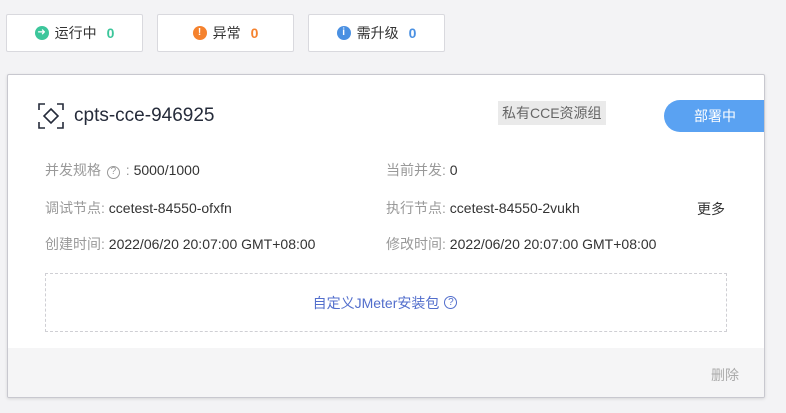  I want to click on filter-abnormal-count: 0, so click(254, 33).